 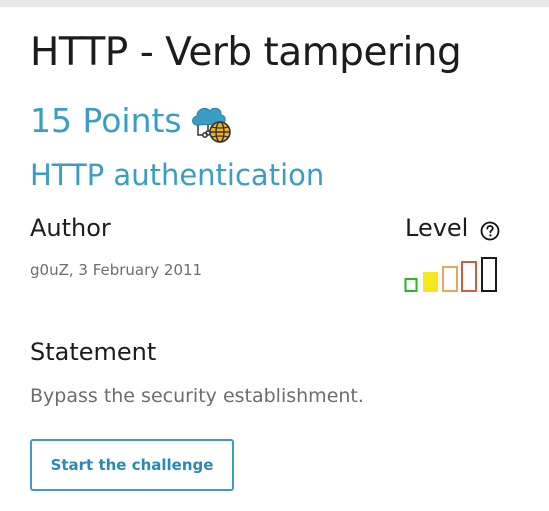 I want to click on top-bar, so click(x=274, y=3).